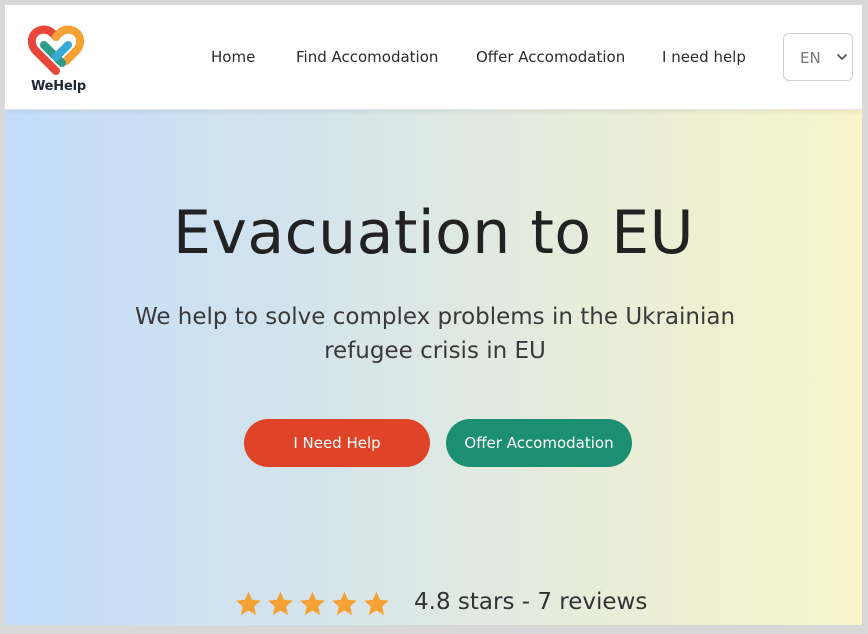  I want to click on rating-stars, so click(312, 605).